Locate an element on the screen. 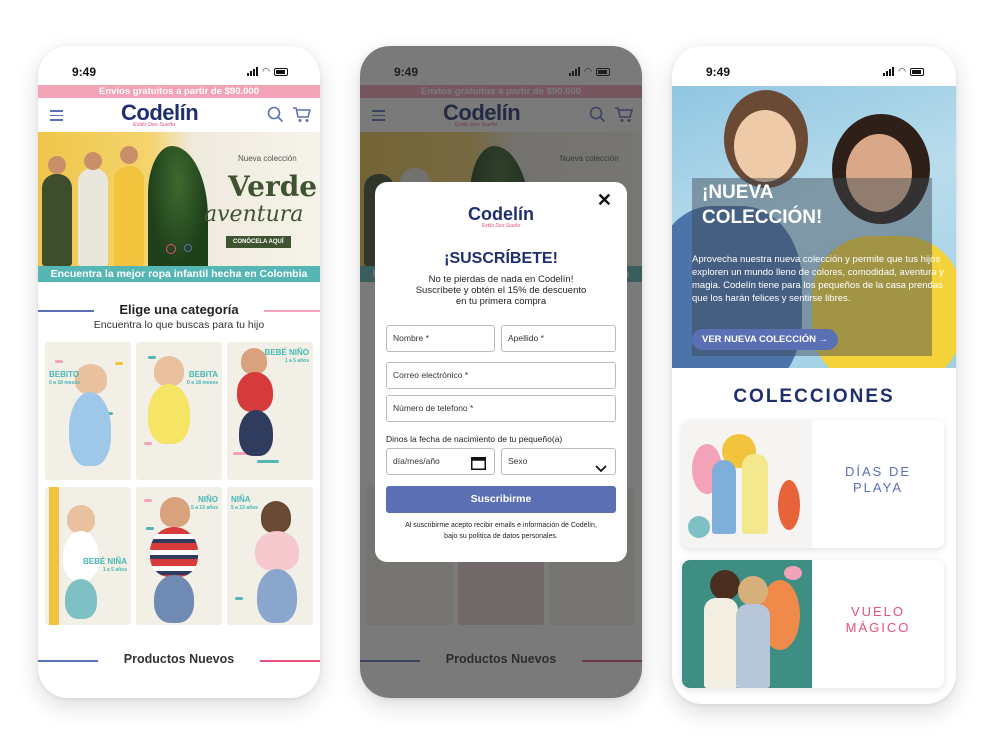 This screenshot has height=750, width=1000. hero-title-line1: Verde is located at coordinates (273, 186).